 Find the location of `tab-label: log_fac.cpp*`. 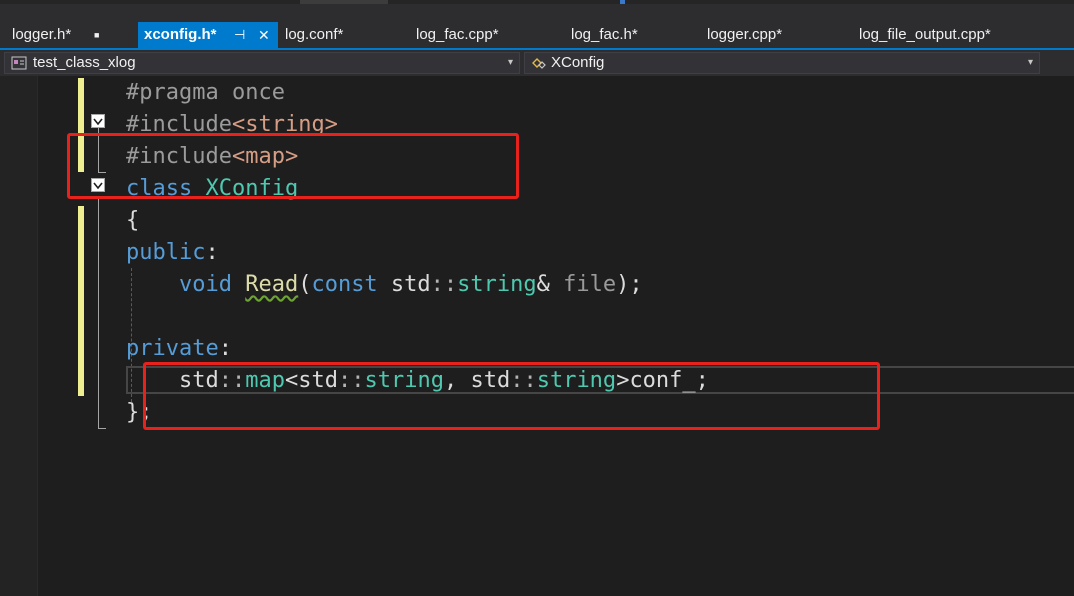

tab-label: log_fac.cpp* is located at coordinates (457, 34).